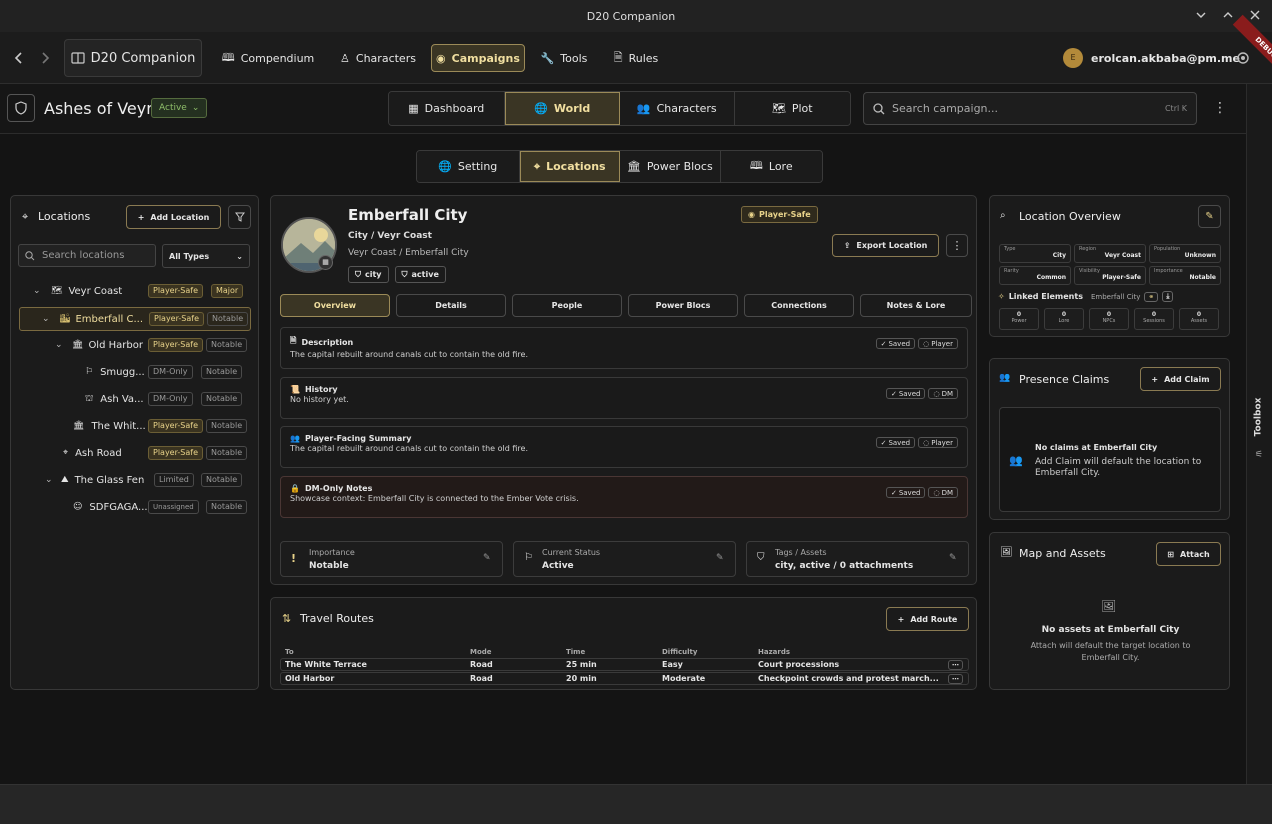  Describe the element at coordinates (1259, 434) in the screenshot. I see `toolbox-rail: Toolbox ⚟` at that location.